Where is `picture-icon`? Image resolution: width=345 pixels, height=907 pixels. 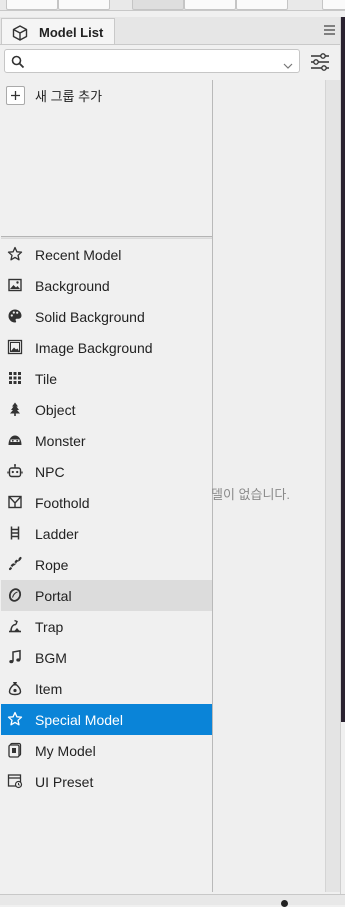 picture-icon is located at coordinates (15, 285).